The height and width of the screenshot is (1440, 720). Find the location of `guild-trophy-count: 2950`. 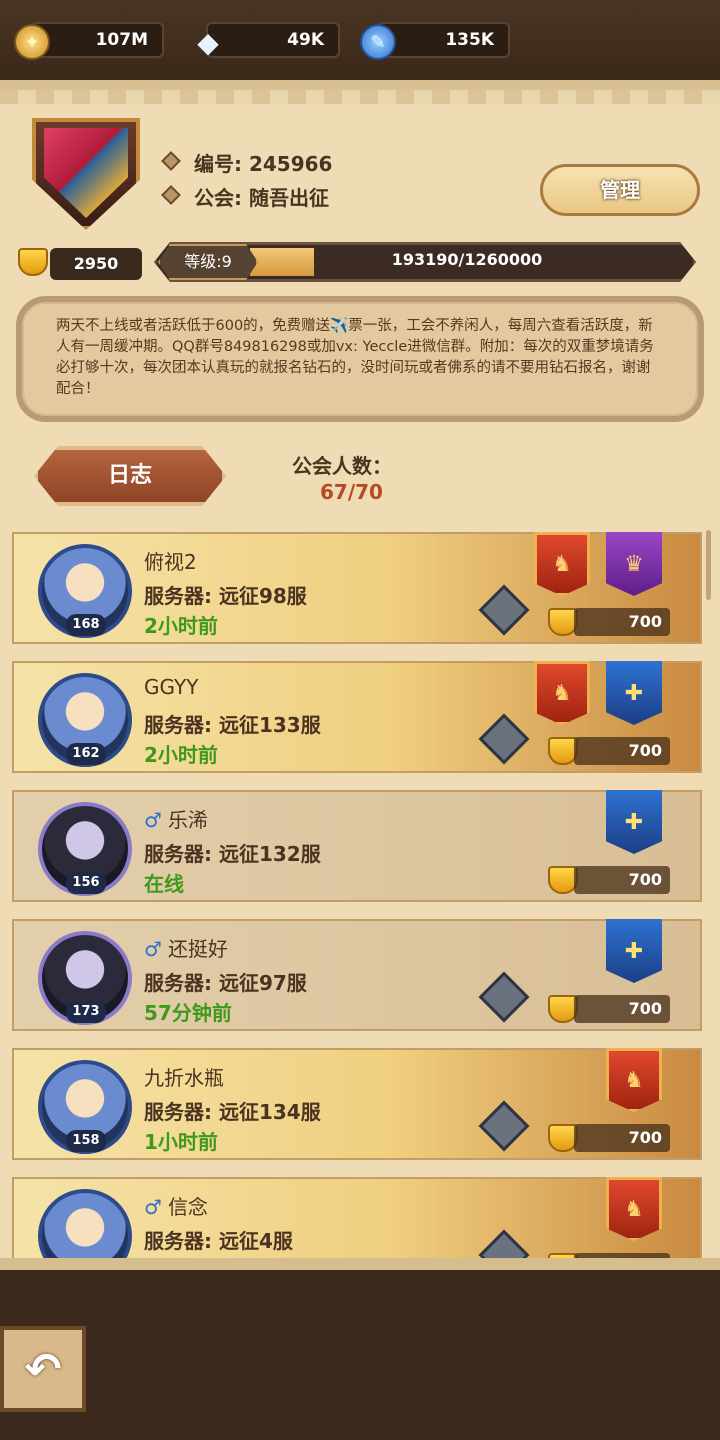

guild-trophy-count: 2950 is located at coordinates (96, 264).